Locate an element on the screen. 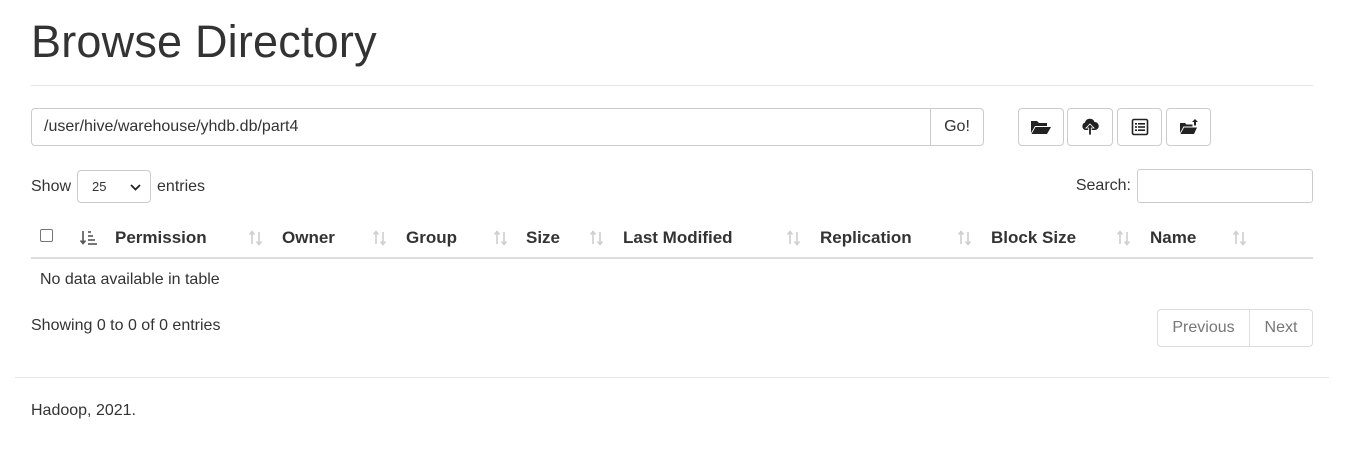 This screenshot has height=461, width=1361. search-label: Search: is located at coordinates (1103, 185).